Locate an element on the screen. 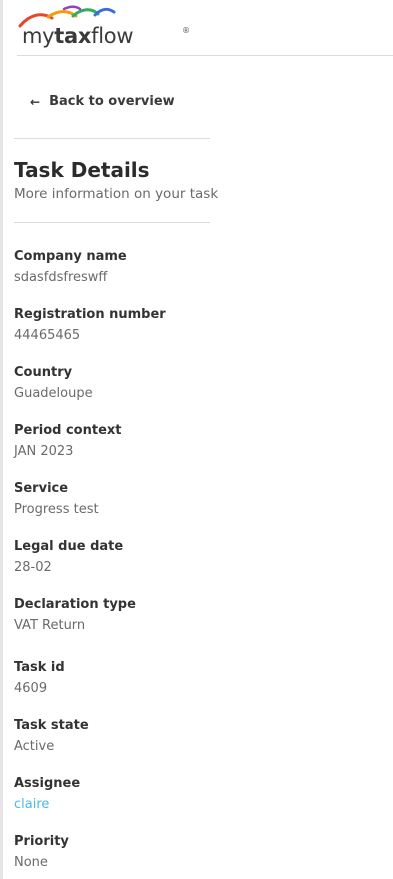  field-period-context: Period context JAN 2023 is located at coordinates (68, 441).